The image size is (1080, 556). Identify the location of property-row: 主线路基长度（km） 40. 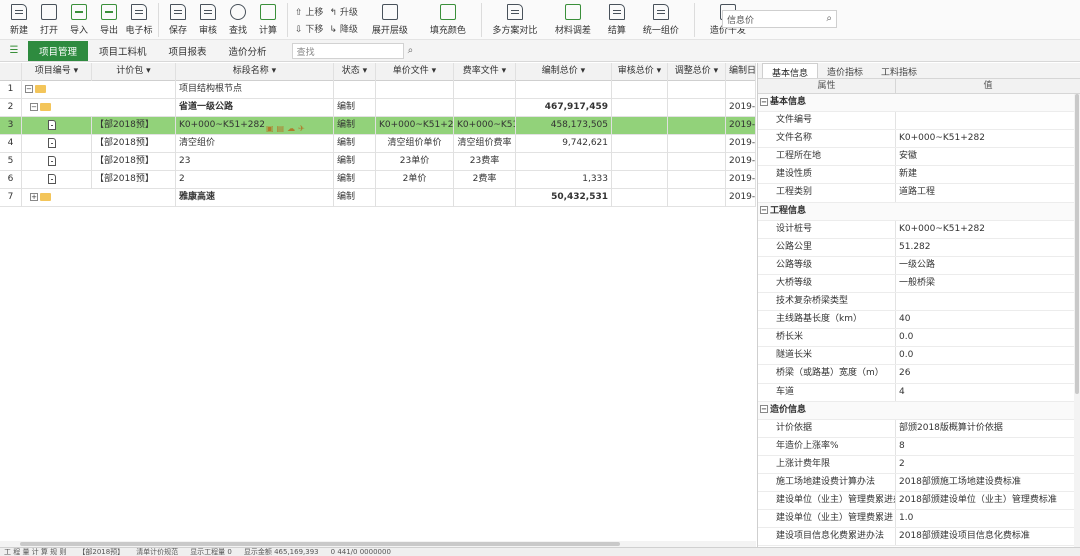
(919, 320).